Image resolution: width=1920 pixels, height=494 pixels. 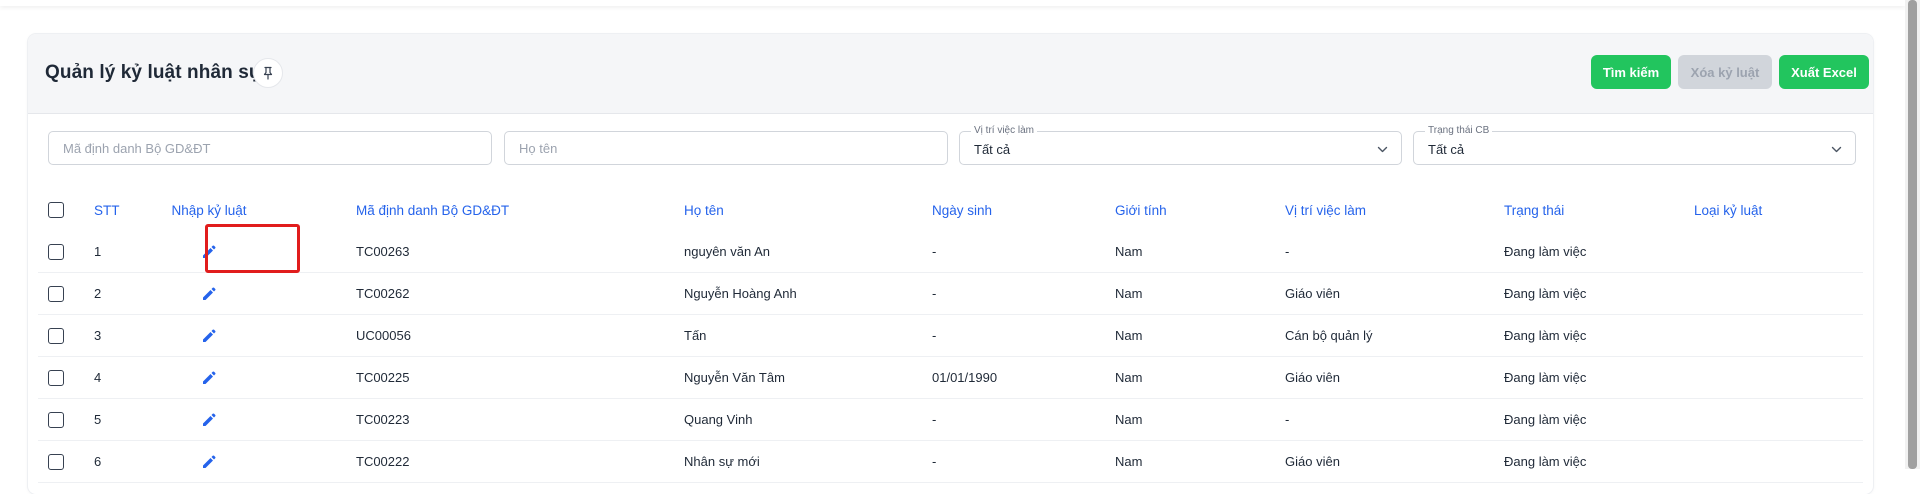 What do you see at coordinates (1004, 131) in the screenshot?
I see `position-select-label: Vị trí việc làm` at bounding box center [1004, 131].